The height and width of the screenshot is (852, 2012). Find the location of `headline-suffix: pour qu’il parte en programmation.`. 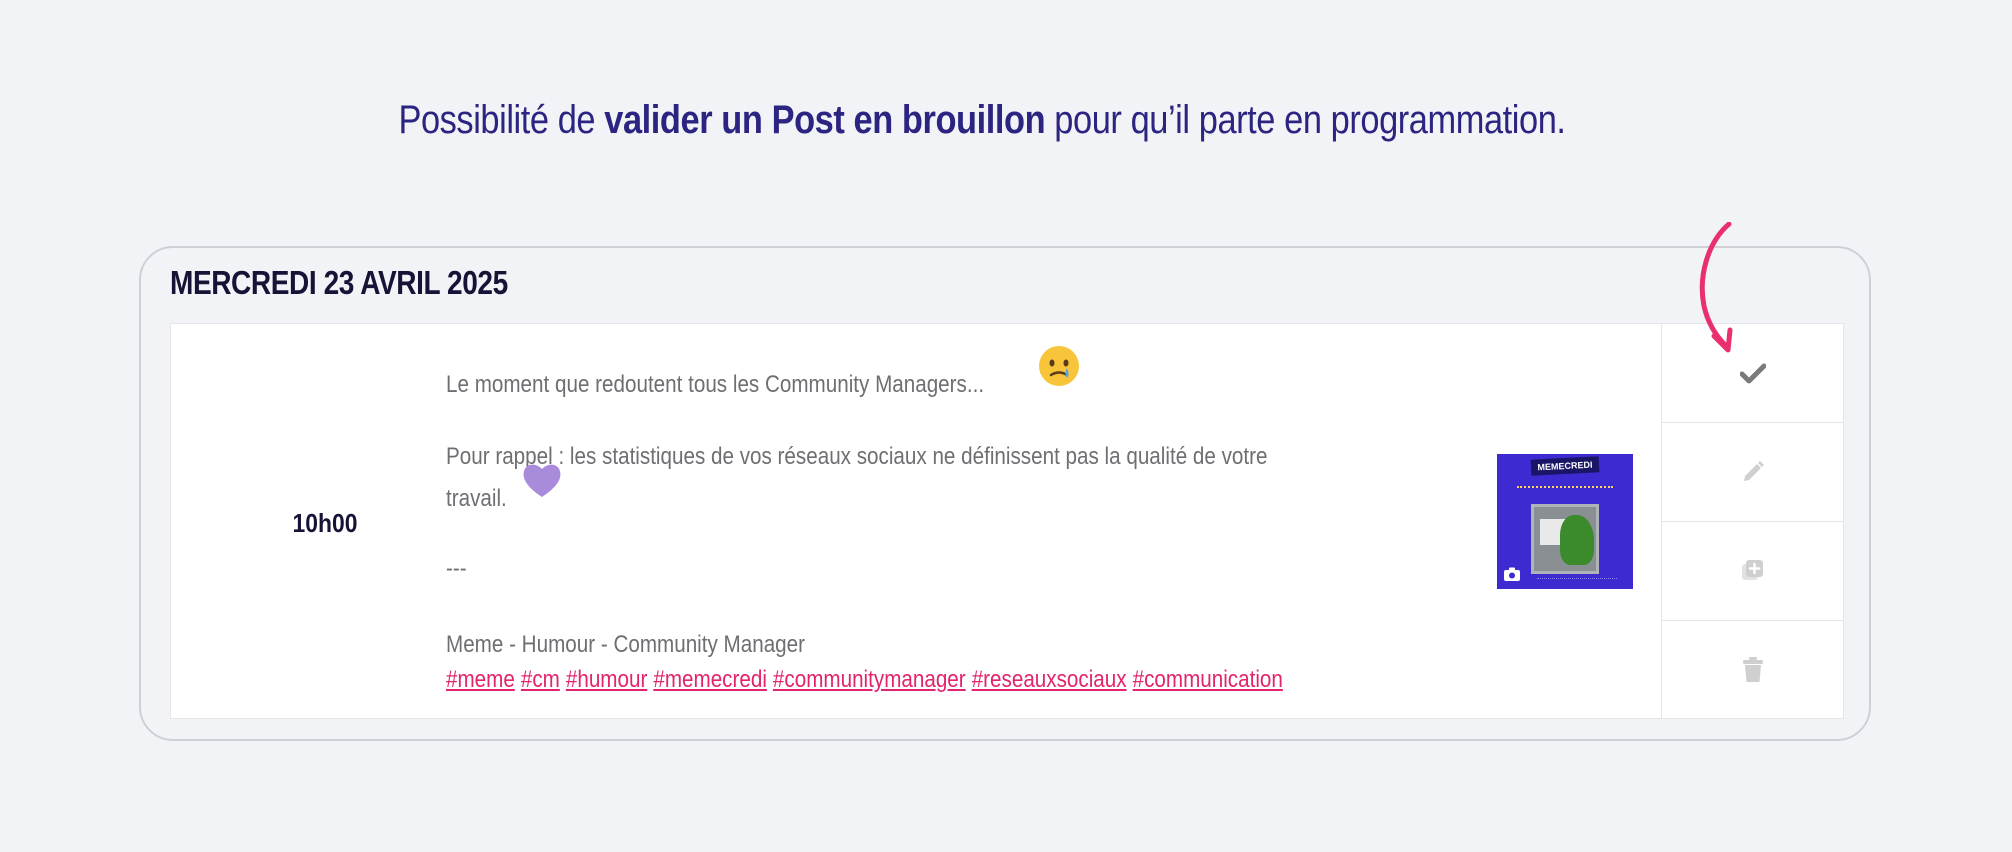

headline-suffix: pour qu’il parte en programmation. is located at coordinates (1305, 120).